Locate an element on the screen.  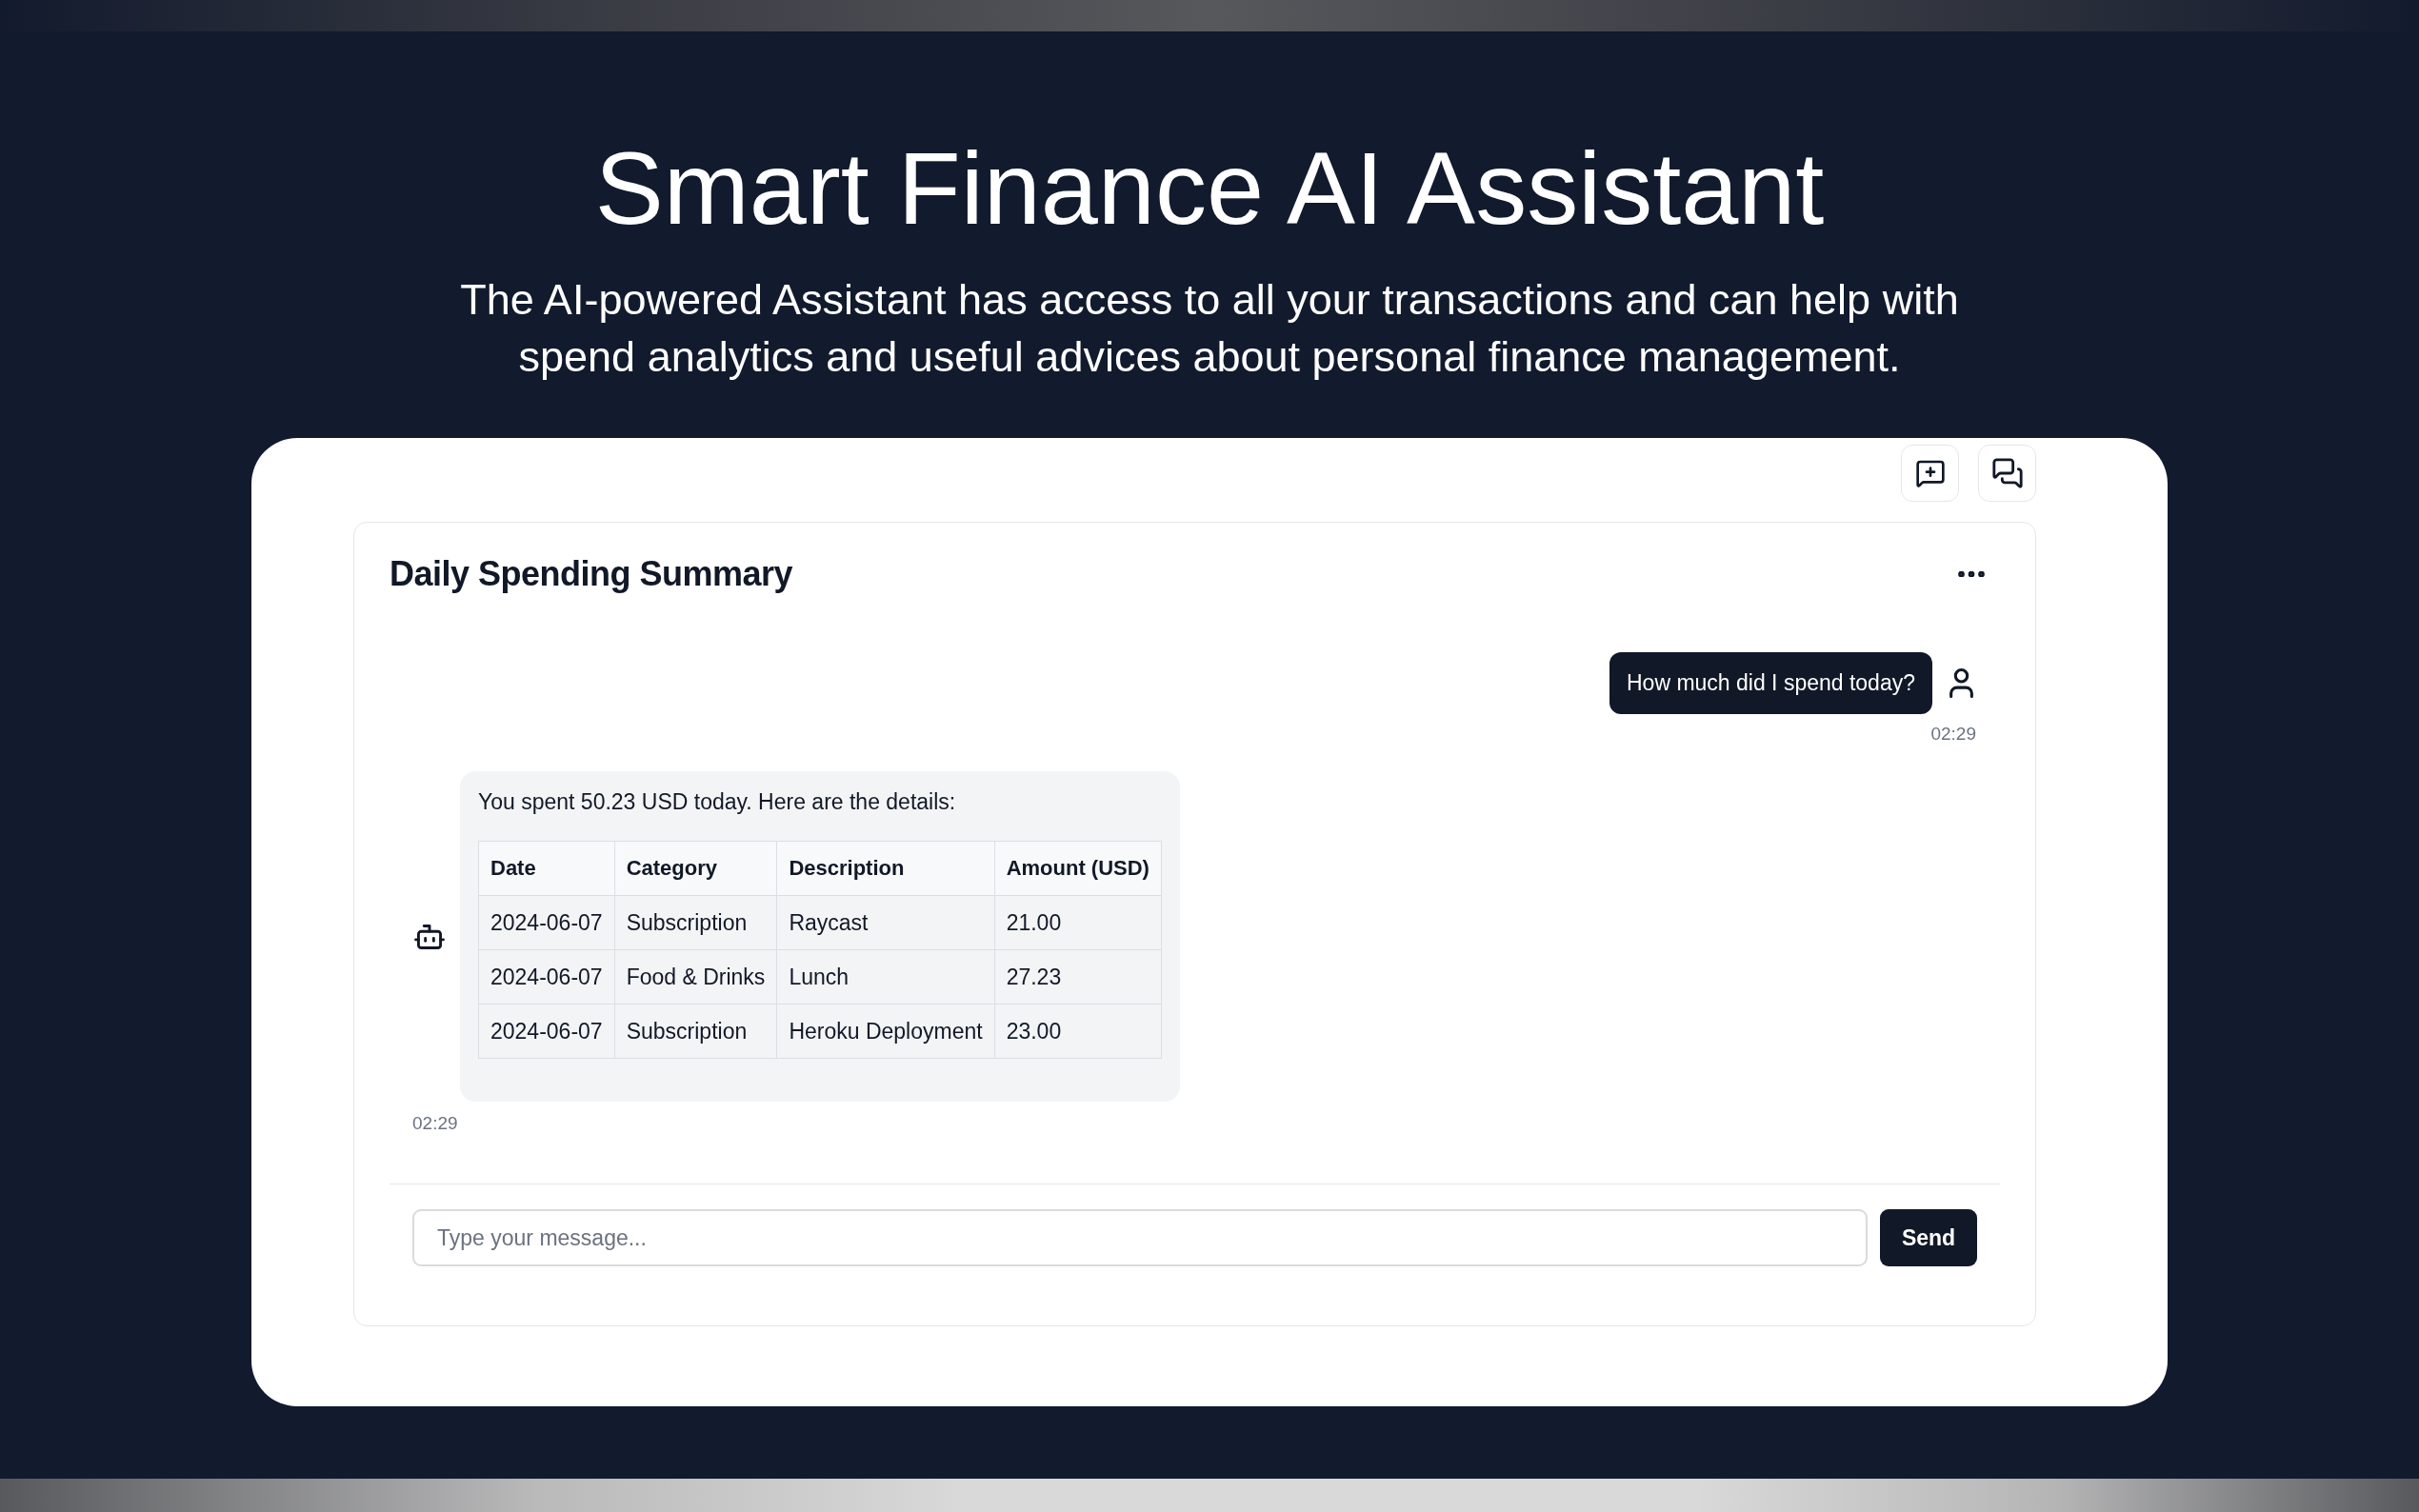
table-cell: 27.23 is located at coordinates (1078, 977).